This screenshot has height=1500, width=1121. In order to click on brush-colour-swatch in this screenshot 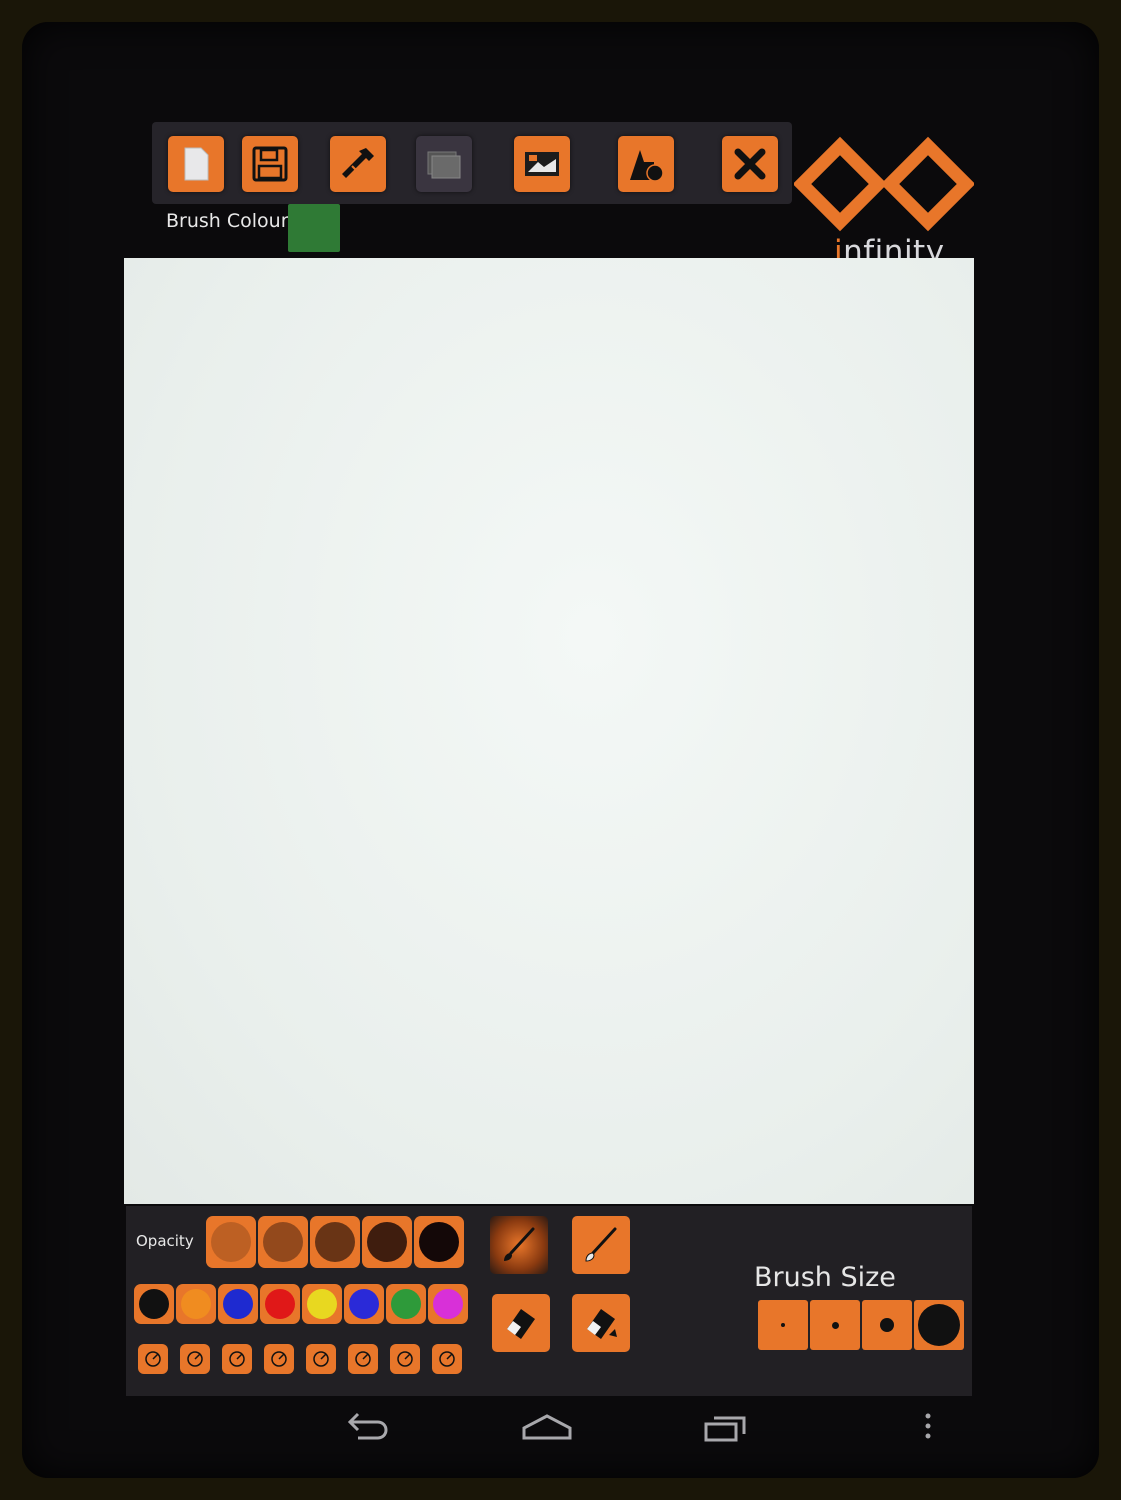, I will do `click(314, 228)`.